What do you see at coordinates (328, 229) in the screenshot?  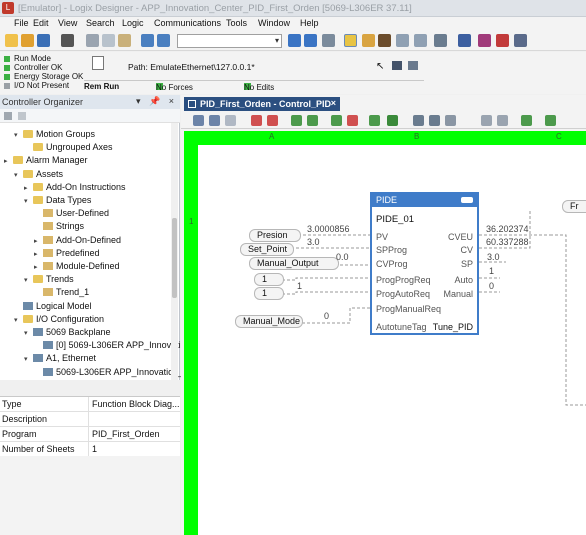 I see `wire-value-pv: 3.0000856` at bounding box center [328, 229].